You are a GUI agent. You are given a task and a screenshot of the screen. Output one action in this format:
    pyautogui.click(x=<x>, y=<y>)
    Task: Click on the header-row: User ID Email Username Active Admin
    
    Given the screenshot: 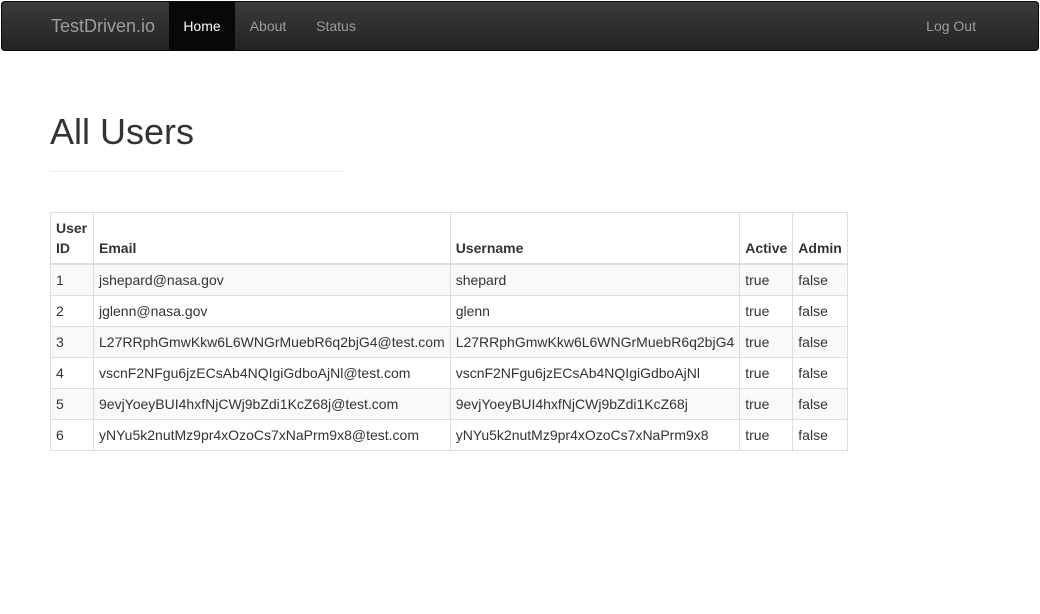 What is the action you would take?
    pyautogui.click(x=449, y=238)
    